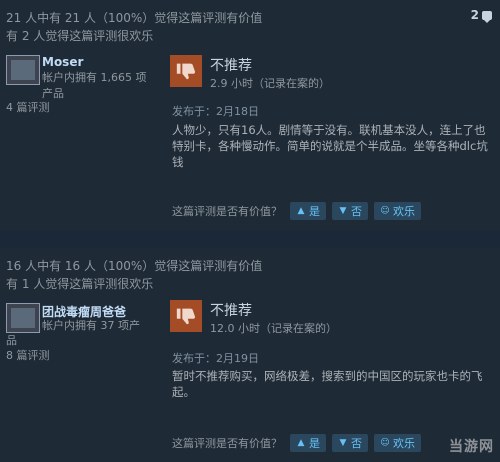 This screenshot has height=462, width=500. What do you see at coordinates (270, 83) in the screenshot?
I see `playtime: 2.9 小时（记录在案的）` at bounding box center [270, 83].